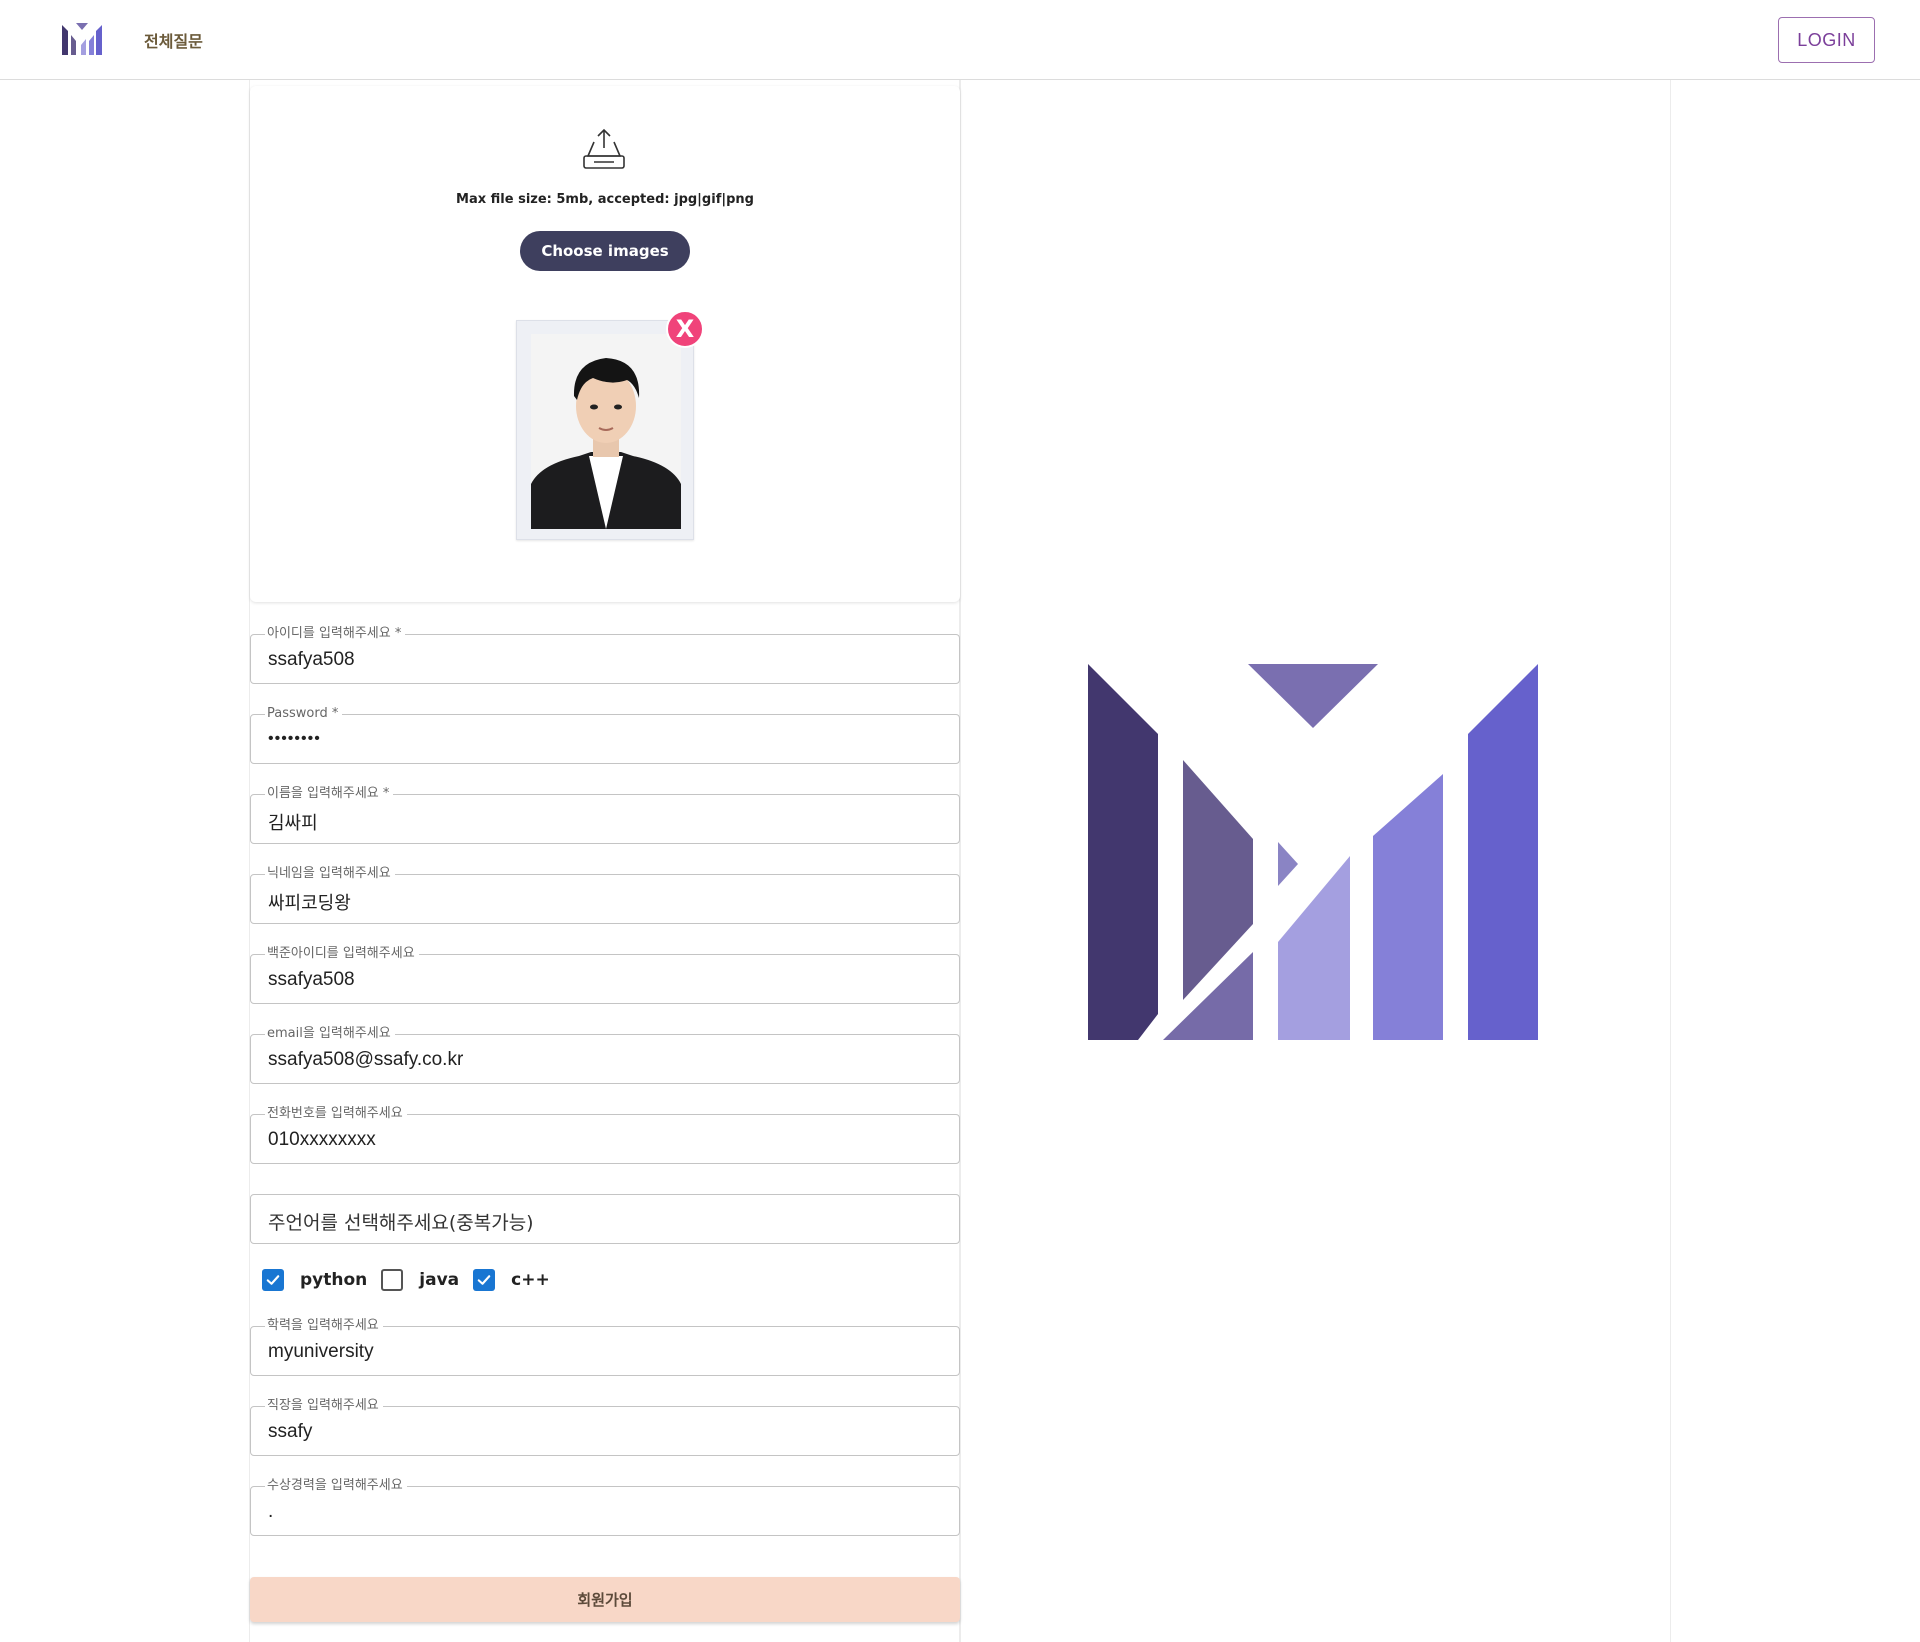 The width and height of the screenshot is (1920, 1642). Describe the element at coordinates (293, 823) in the screenshot. I see `name-field-value: 김싸피` at that location.